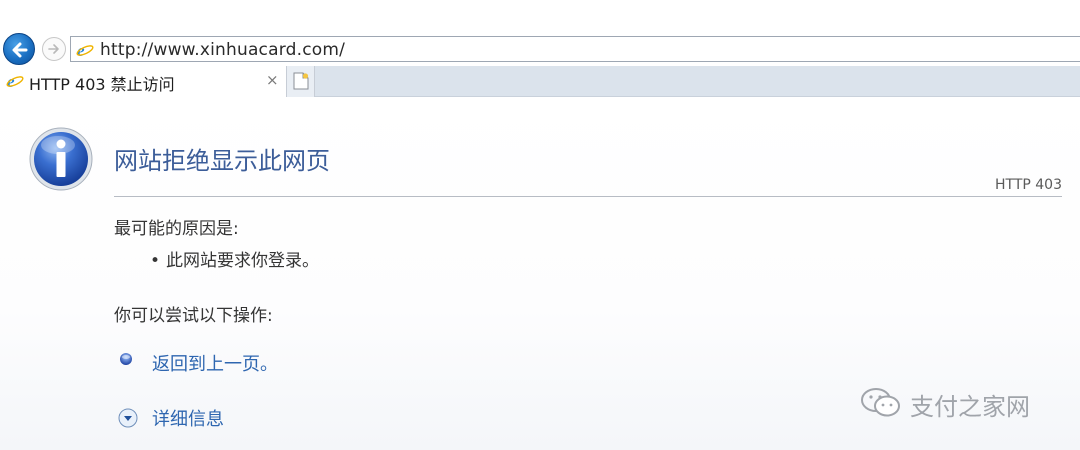 This screenshot has height=450, width=1080. I want to click on list-item: • 此网站要求你登录。, so click(234, 258).